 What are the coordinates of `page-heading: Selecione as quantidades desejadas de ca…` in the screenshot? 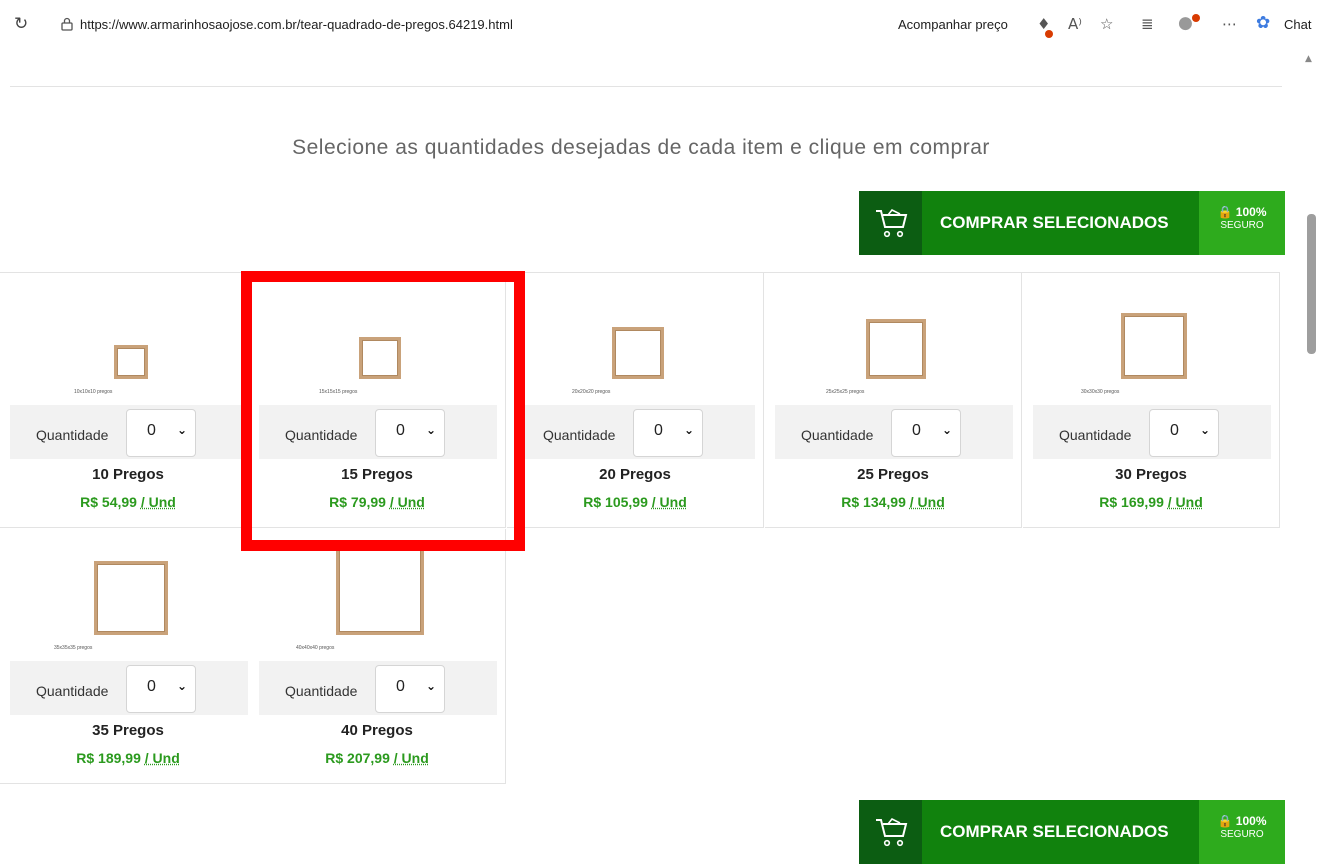 It's located at (641, 147).